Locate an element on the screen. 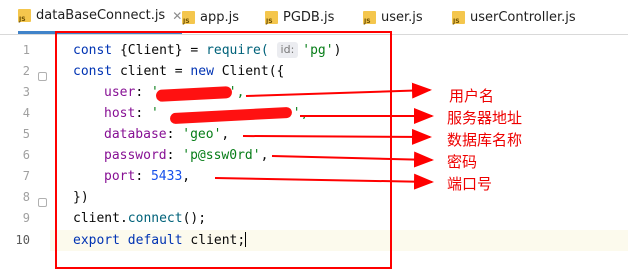 The image size is (628, 279). arrow-database is located at coordinates (337, 136).